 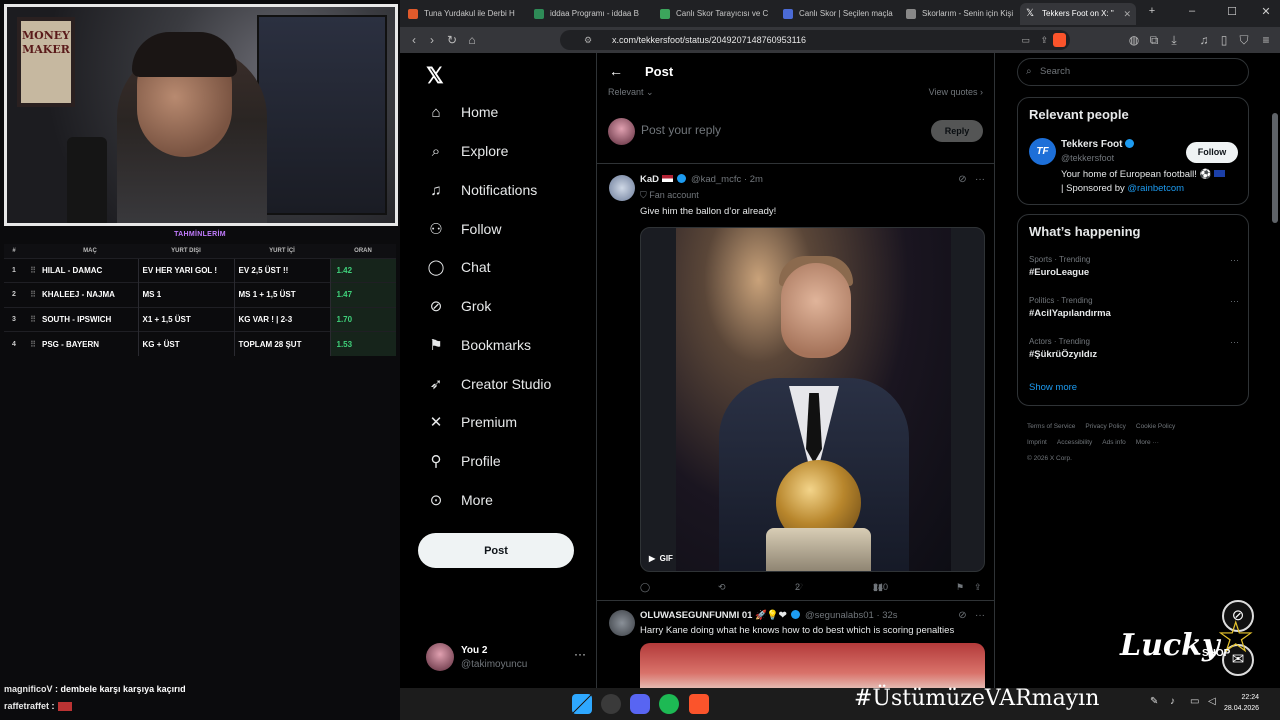 I want to click on reply-button: Reply, so click(x=957, y=131).